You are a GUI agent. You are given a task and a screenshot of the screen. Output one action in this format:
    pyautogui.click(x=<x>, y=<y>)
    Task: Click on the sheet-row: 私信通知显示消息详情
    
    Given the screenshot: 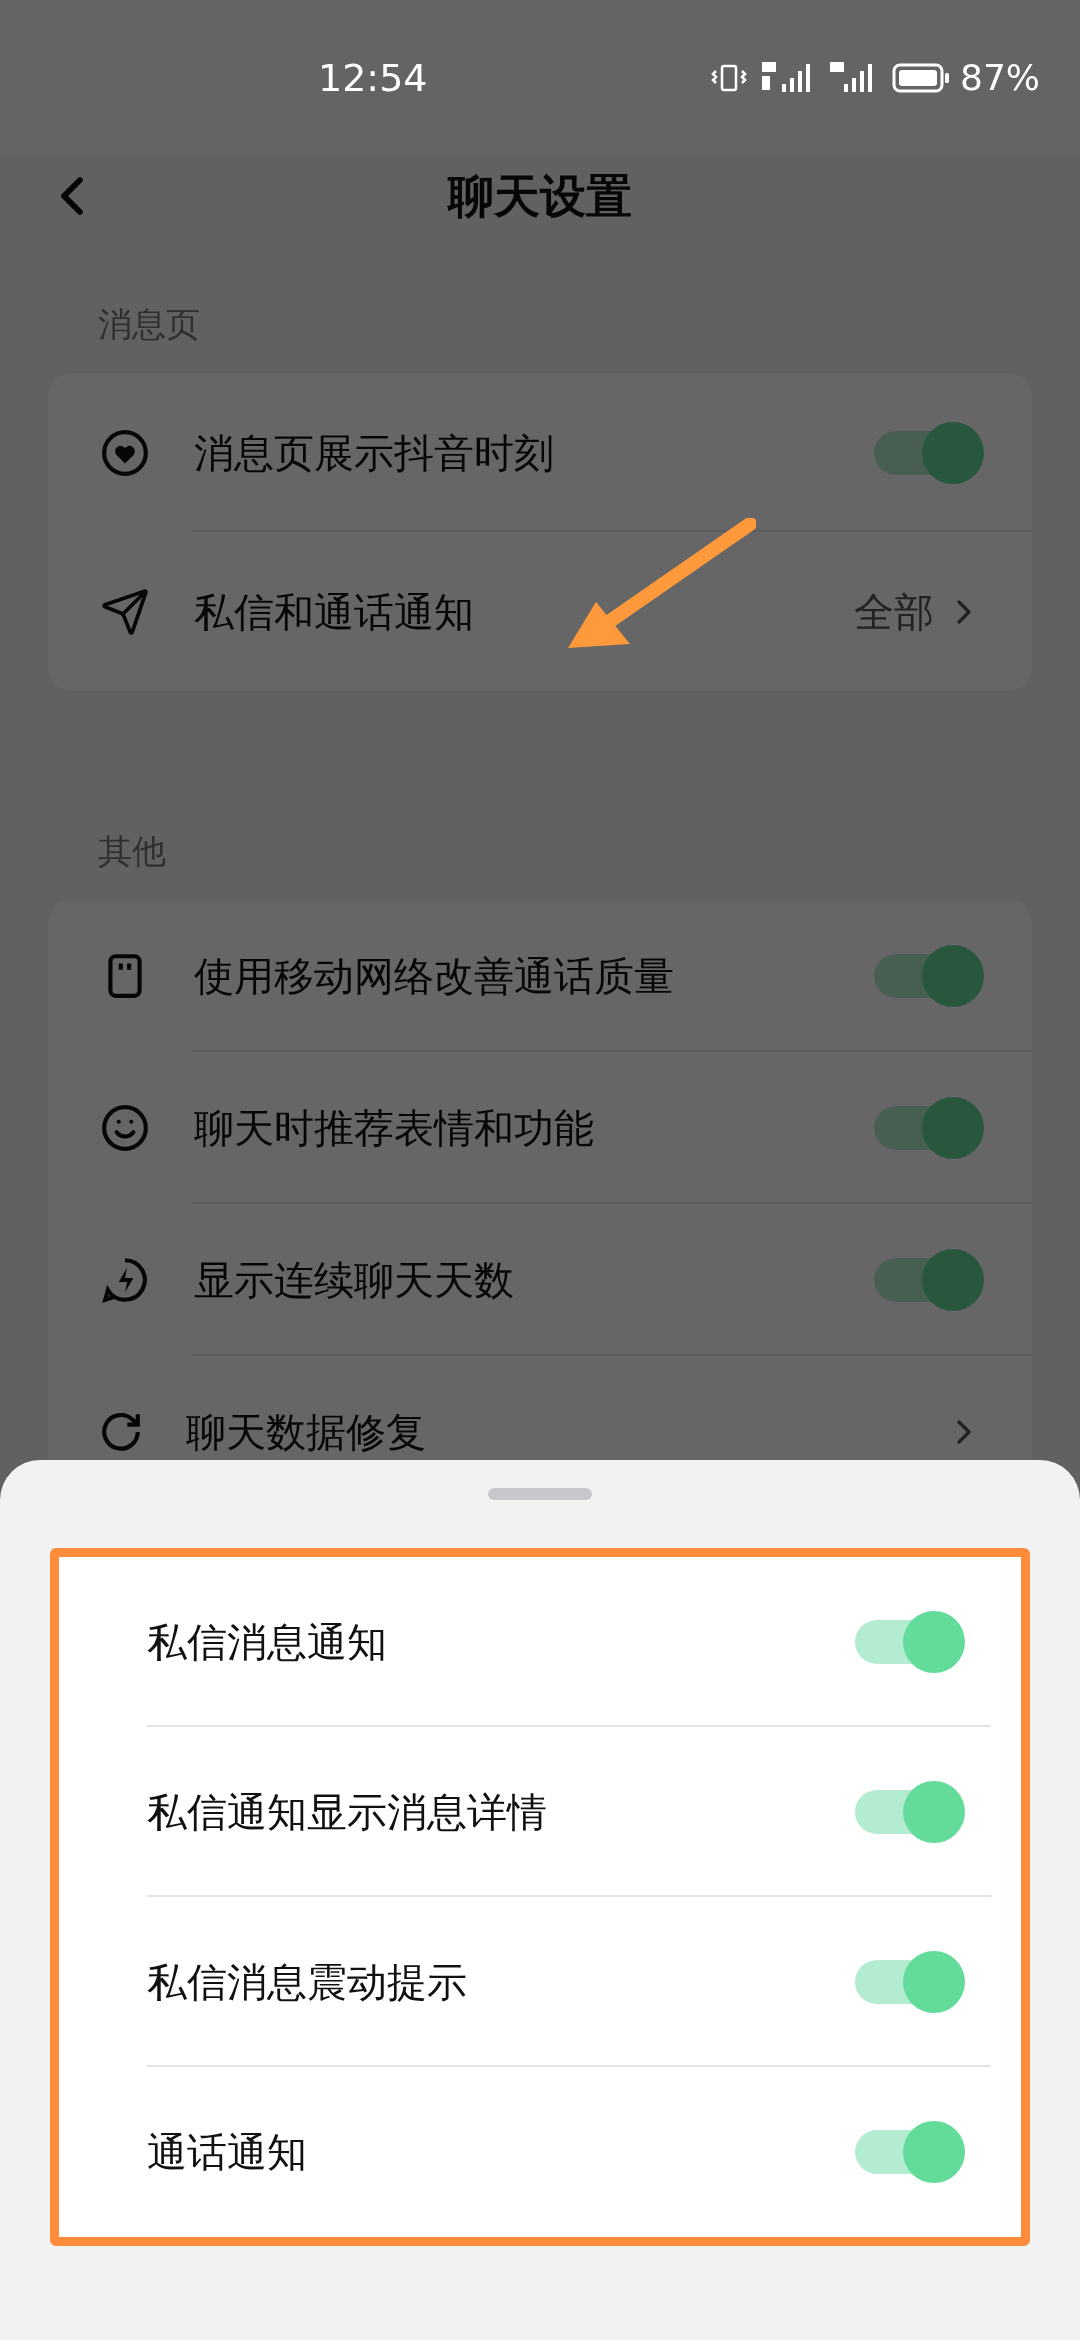 What is the action you would take?
    pyautogui.click(x=540, y=1812)
    